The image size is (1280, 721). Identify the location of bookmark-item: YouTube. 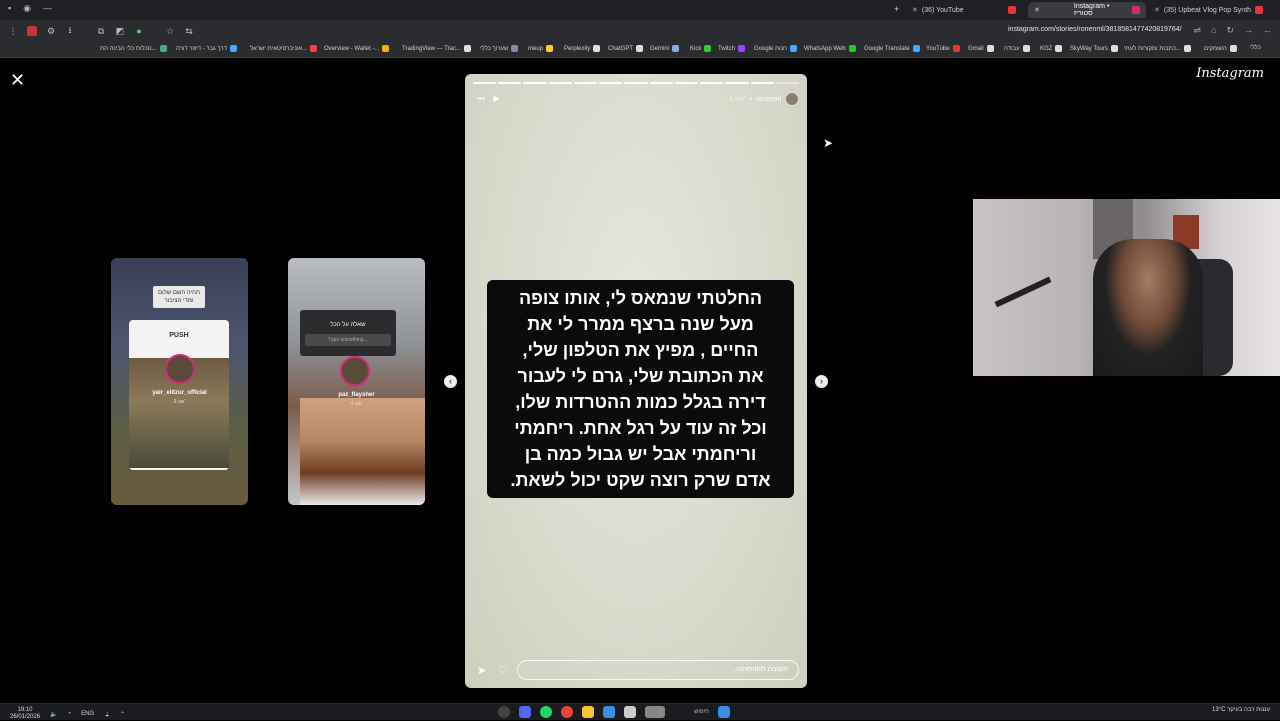
(943, 48).